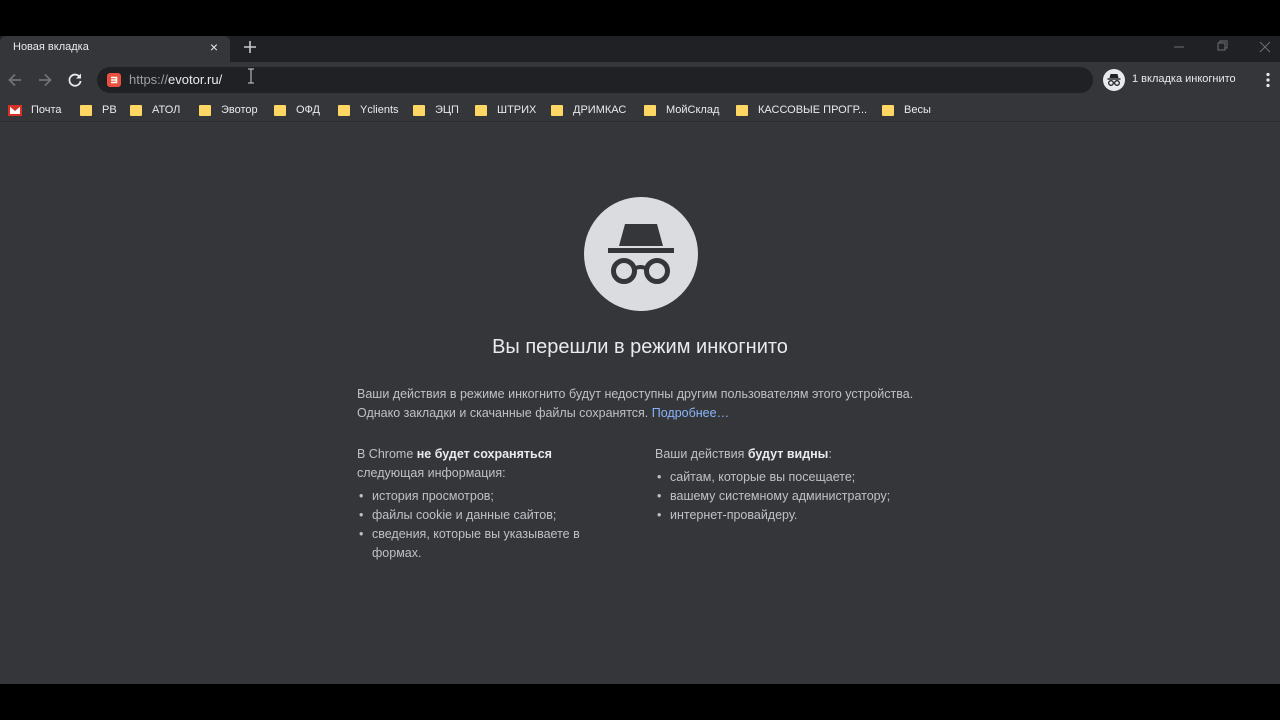  I want to click on list-item: файлы cookie и данные сайтов;, so click(487, 515).